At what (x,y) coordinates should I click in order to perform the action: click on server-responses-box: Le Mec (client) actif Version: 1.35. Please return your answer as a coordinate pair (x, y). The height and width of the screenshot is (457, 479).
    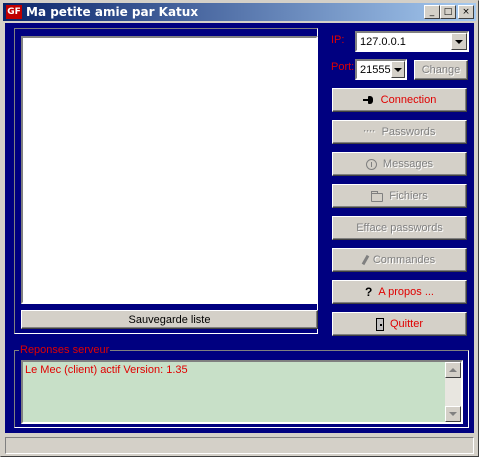
    Looking at the image, I should click on (242, 392).